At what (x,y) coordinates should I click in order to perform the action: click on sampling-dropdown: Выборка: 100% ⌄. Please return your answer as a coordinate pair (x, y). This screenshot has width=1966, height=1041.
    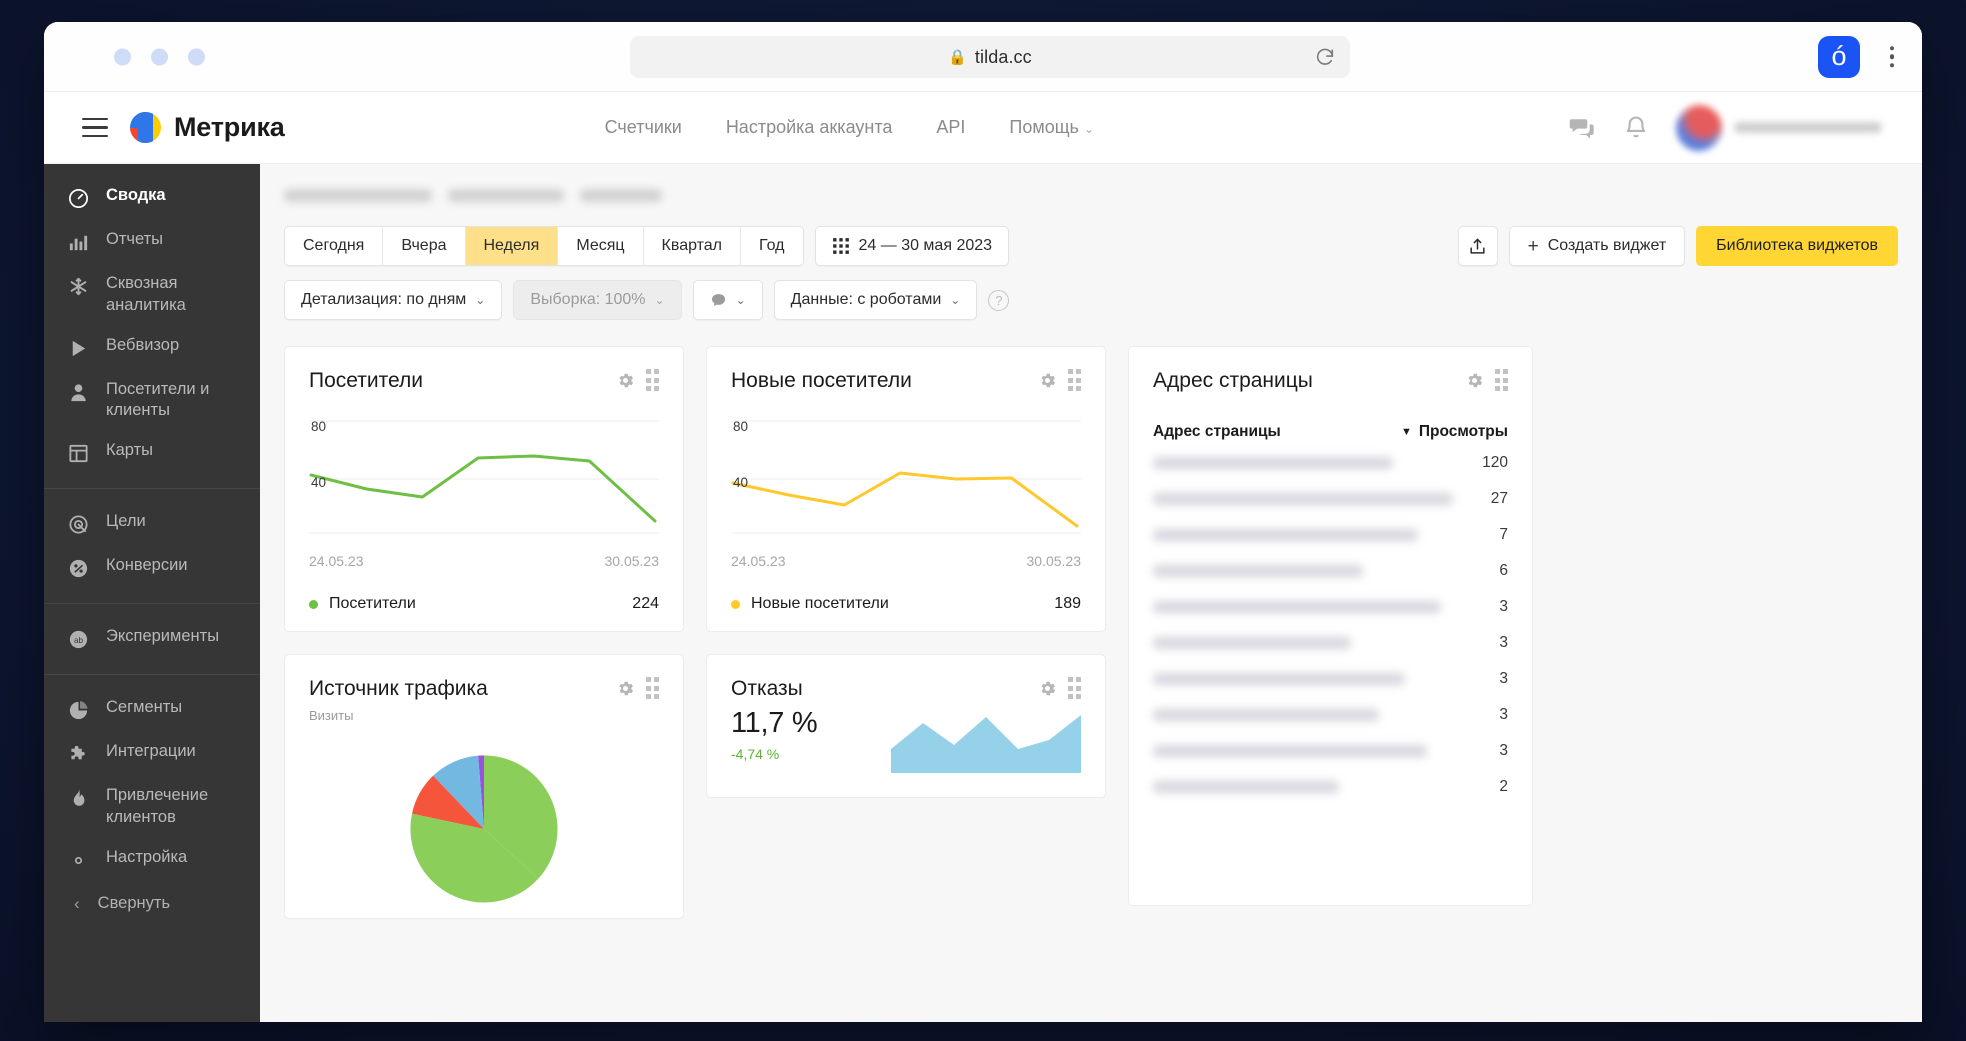
    Looking at the image, I should click on (597, 300).